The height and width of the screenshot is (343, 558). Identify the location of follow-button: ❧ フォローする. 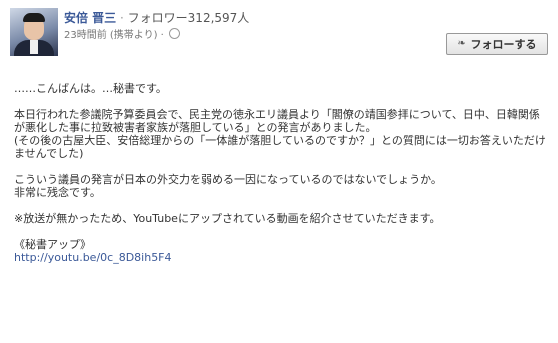
(497, 44).